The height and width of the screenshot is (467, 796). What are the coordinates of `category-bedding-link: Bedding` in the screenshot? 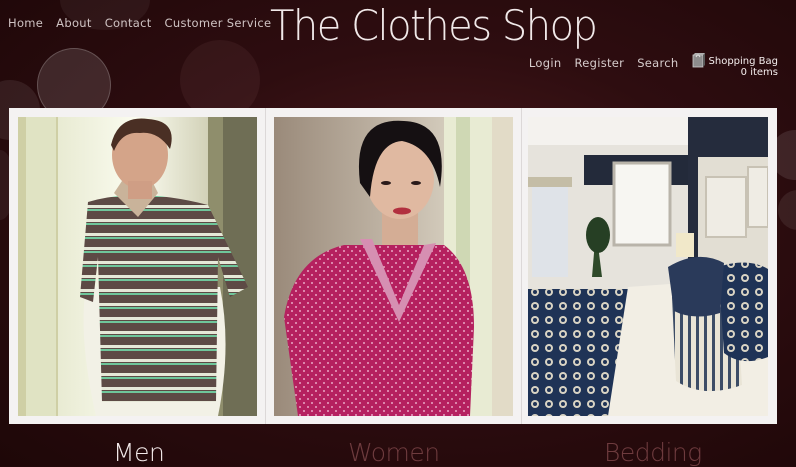 It's located at (653, 452).